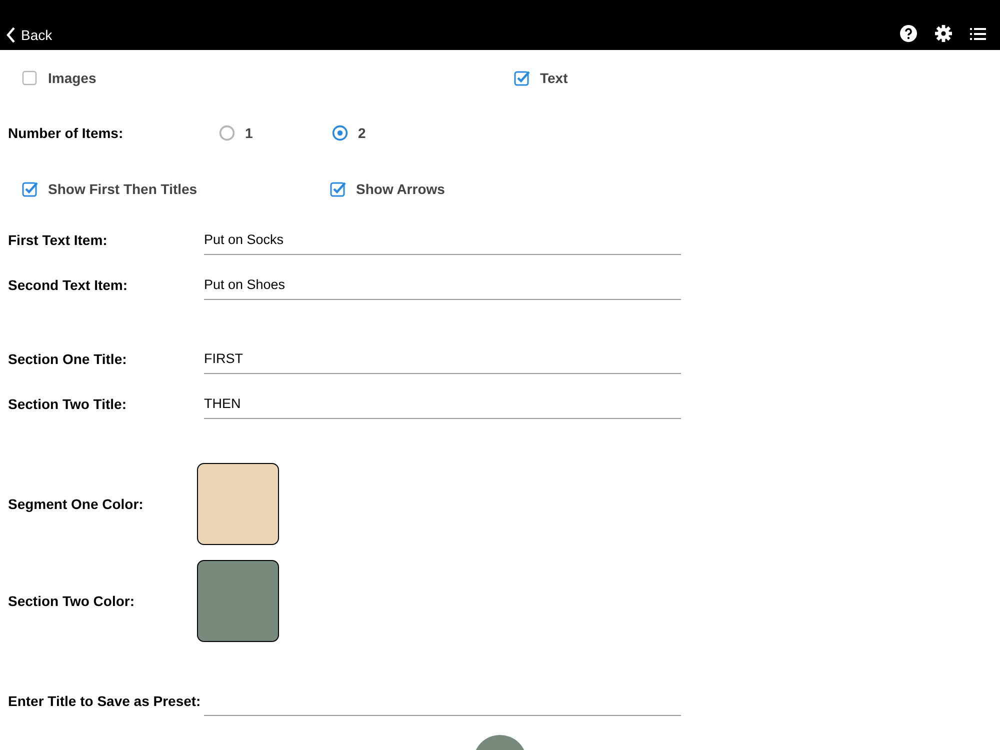 The height and width of the screenshot is (750, 1000). What do you see at coordinates (68, 284) in the screenshot?
I see `field-label: Second Text Item:` at bounding box center [68, 284].